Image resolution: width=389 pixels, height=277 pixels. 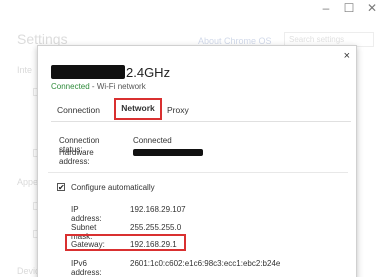 I want to click on connection-status-value: Connected, so click(x=152, y=140).